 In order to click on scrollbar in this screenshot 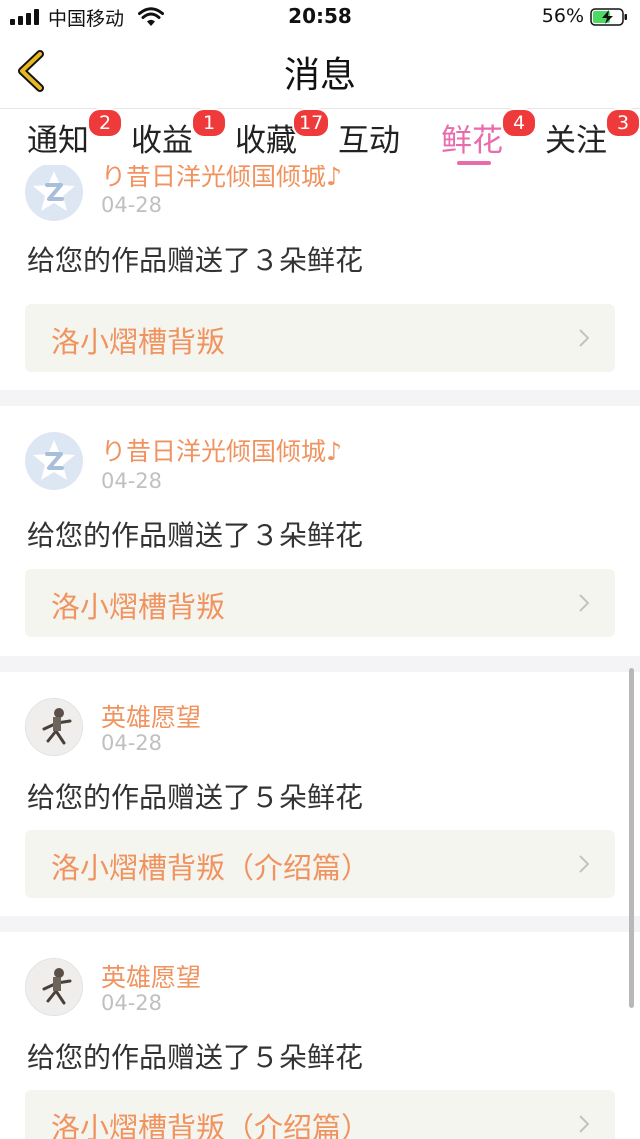, I will do `click(631, 838)`.